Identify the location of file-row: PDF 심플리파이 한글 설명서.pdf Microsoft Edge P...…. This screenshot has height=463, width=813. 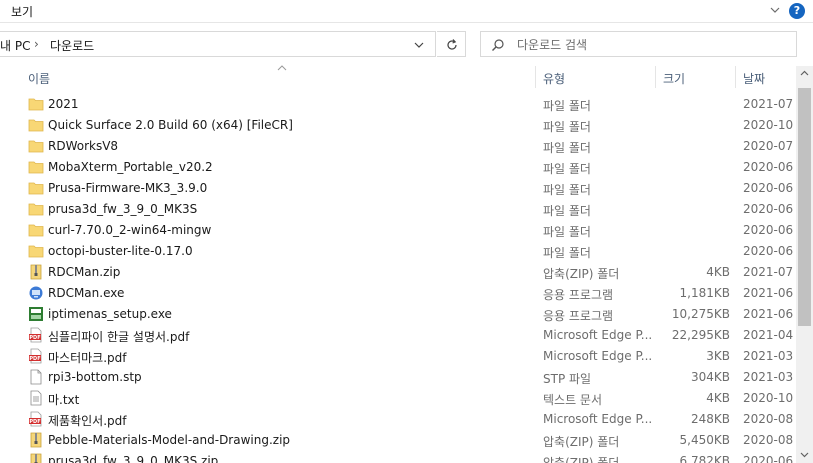
(398, 335).